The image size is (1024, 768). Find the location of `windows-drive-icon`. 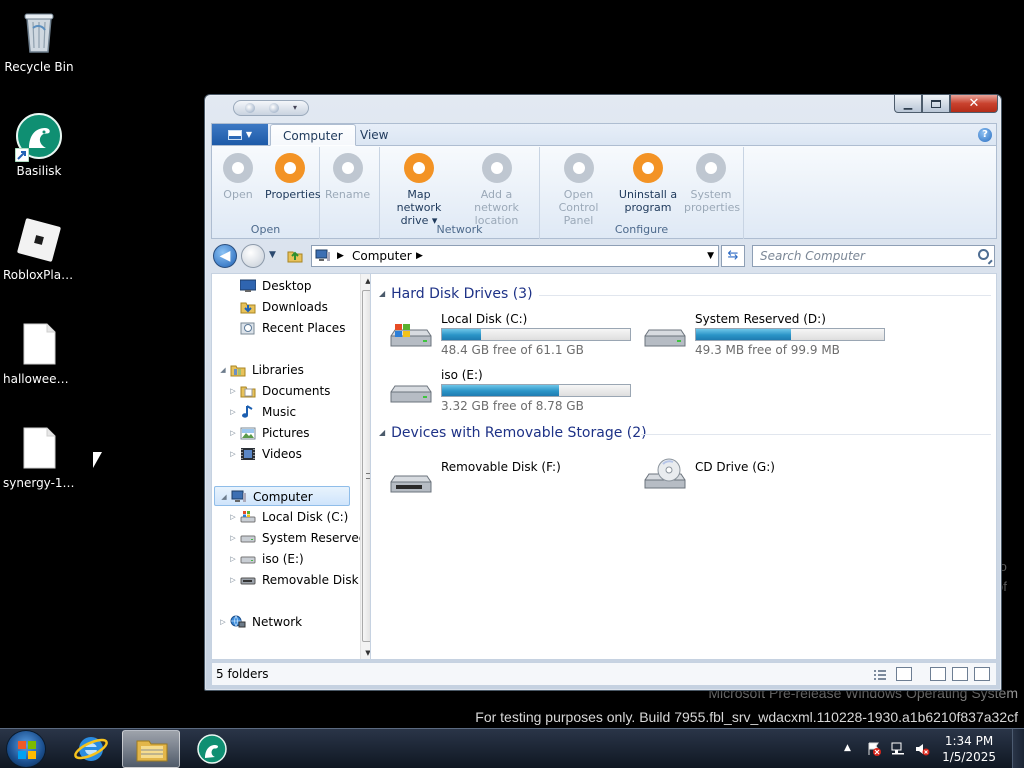

windows-drive-icon is located at coordinates (411, 335).